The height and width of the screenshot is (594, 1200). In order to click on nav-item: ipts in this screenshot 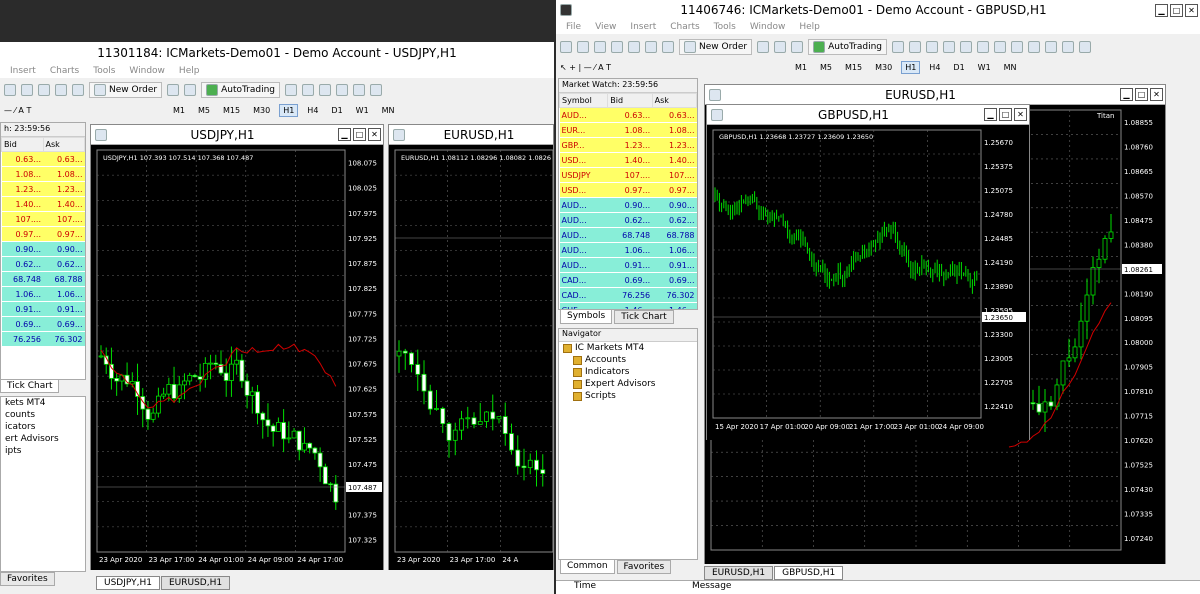, I will do `click(43, 451)`.